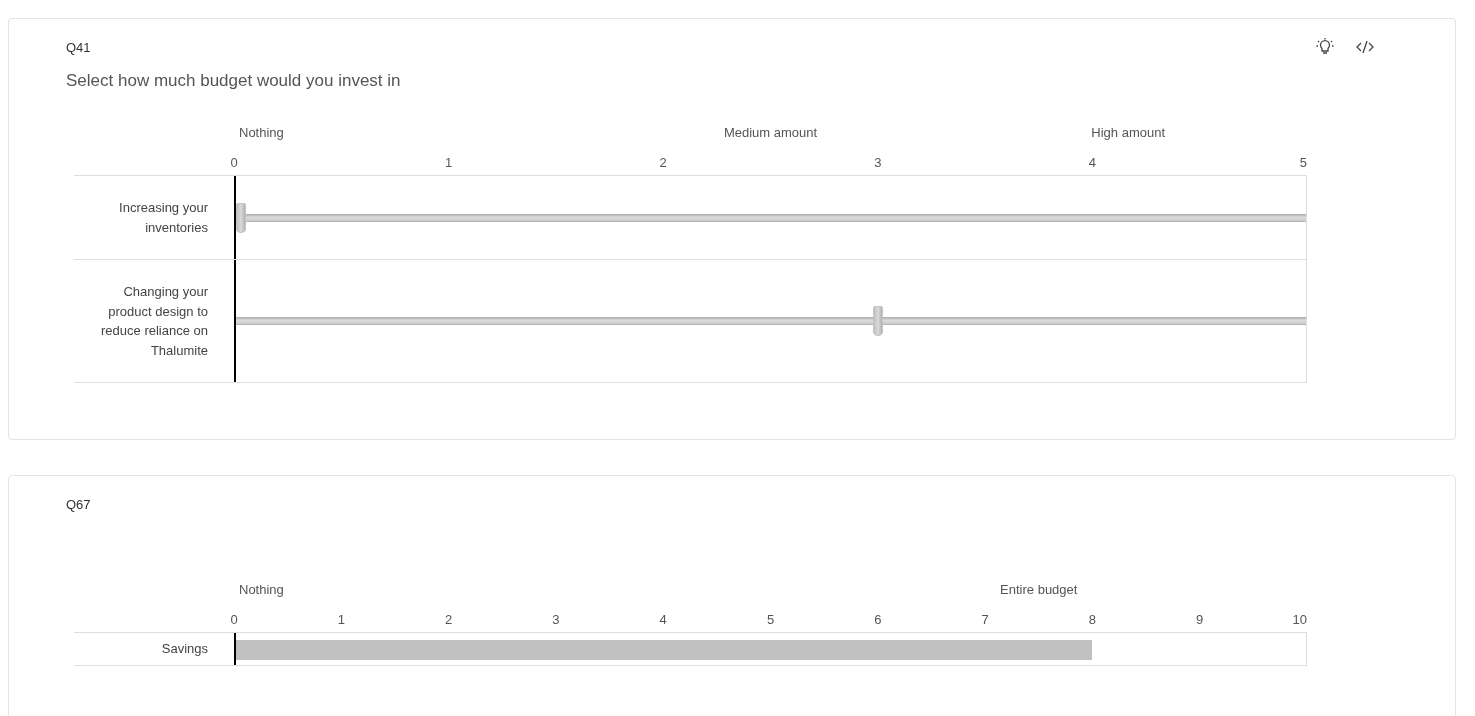  I want to click on tick-label: 6, so click(878, 619).